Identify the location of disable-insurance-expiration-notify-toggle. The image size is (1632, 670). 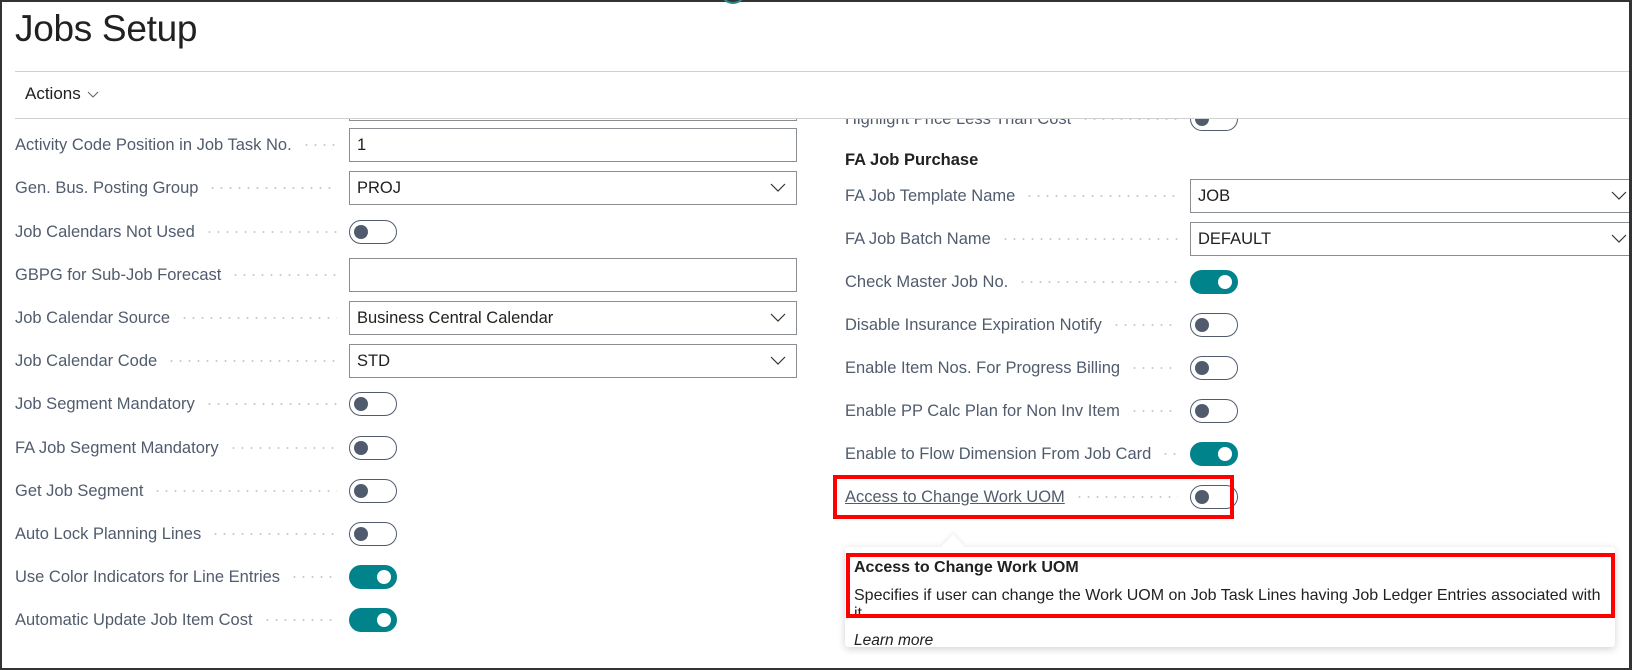
(1214, 325).